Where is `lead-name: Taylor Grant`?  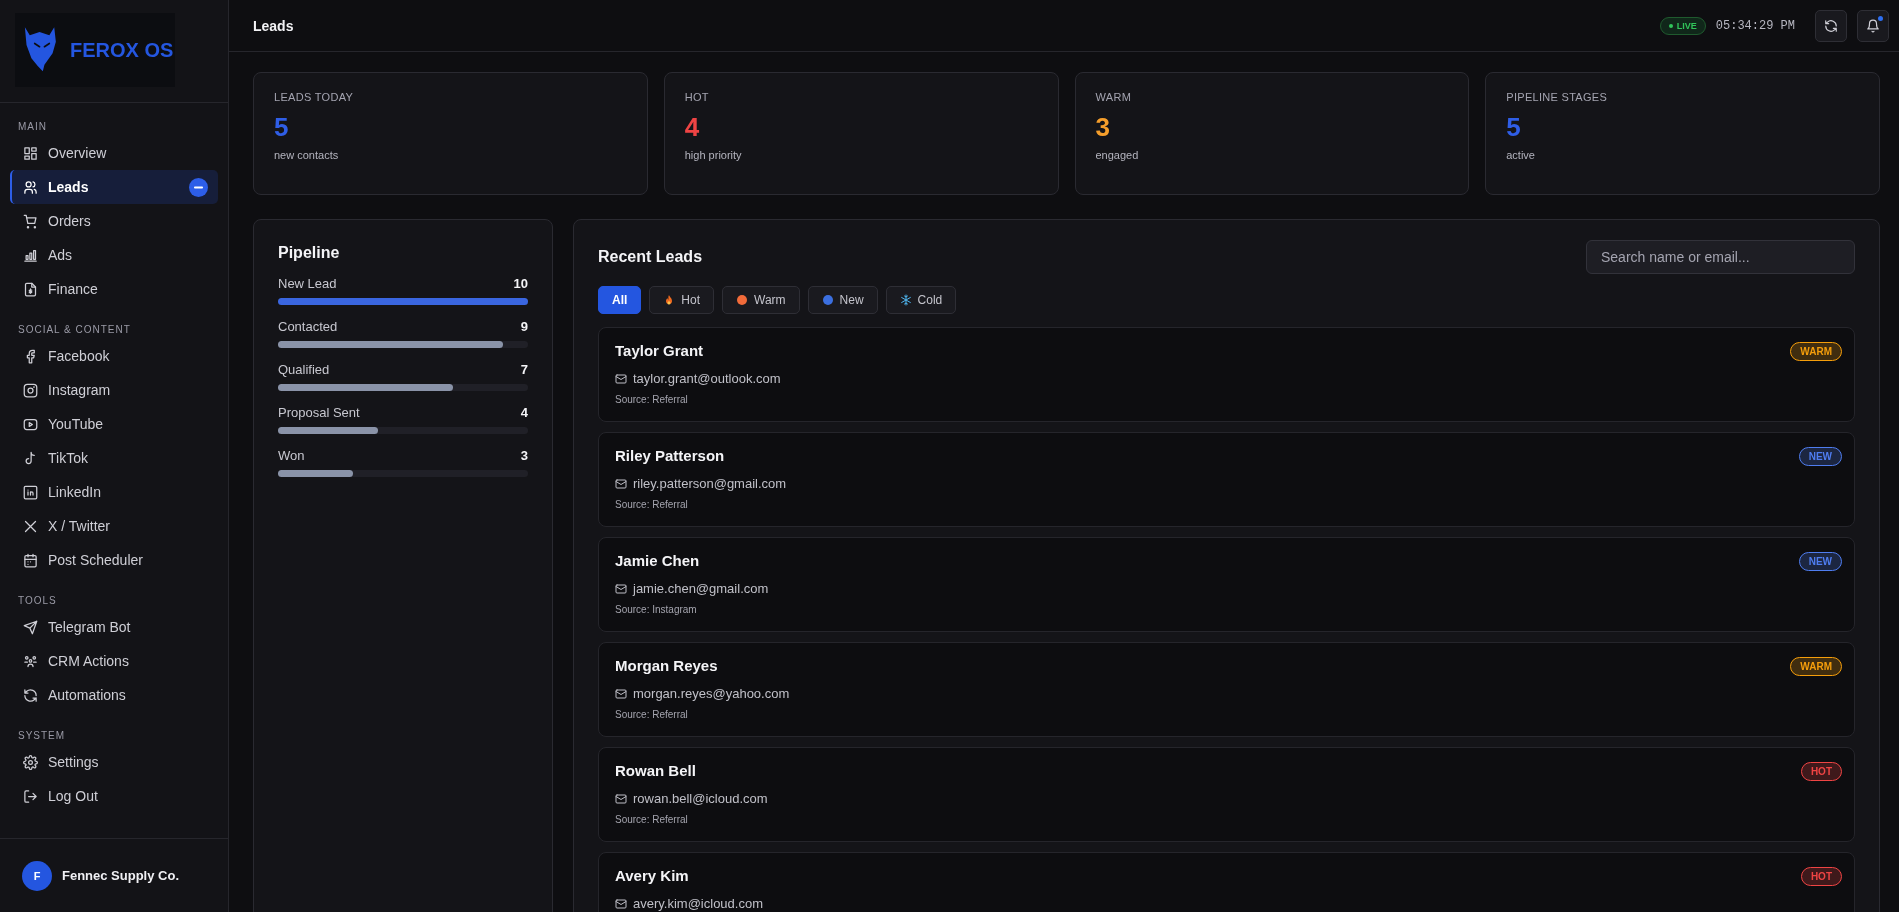 lead-name: Taylor Grant is located at coordinates (659, 350).